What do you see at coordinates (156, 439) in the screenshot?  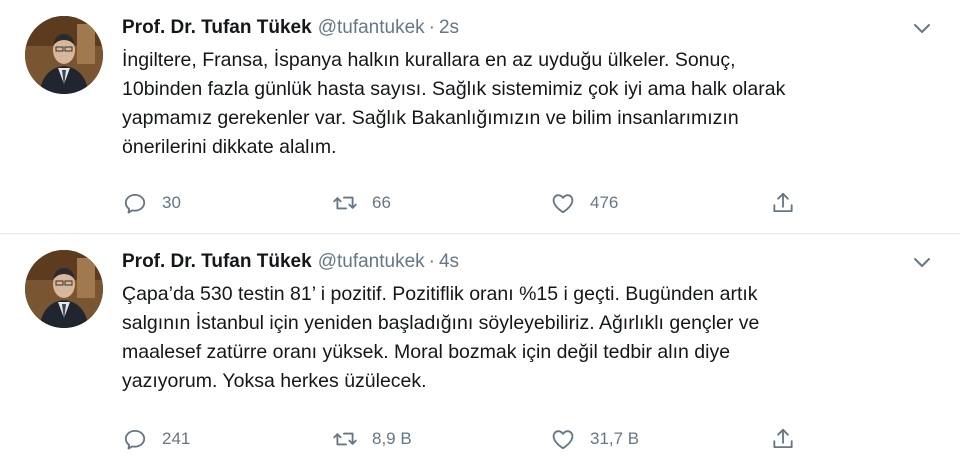 I see `reply-button: 241` at bounding box center [156, 439].